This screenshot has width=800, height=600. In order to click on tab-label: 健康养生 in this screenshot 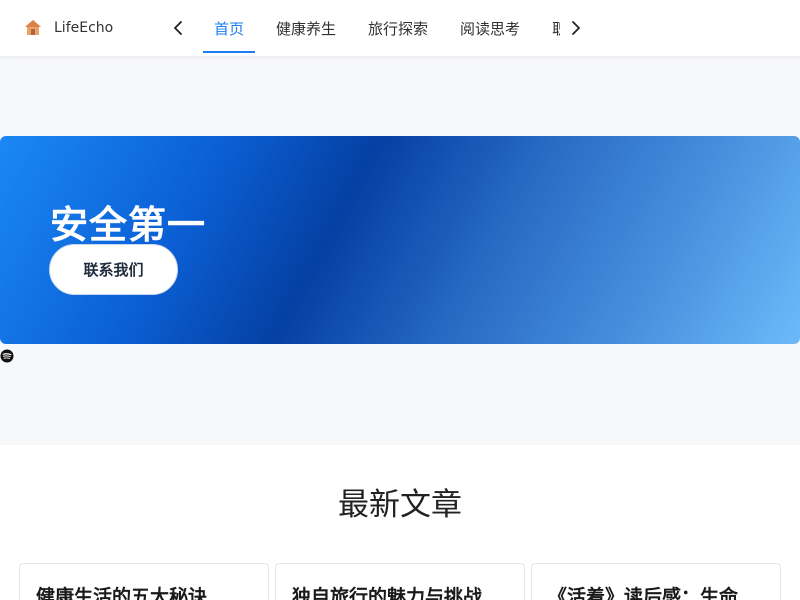, I will do `click(306, 28)`.